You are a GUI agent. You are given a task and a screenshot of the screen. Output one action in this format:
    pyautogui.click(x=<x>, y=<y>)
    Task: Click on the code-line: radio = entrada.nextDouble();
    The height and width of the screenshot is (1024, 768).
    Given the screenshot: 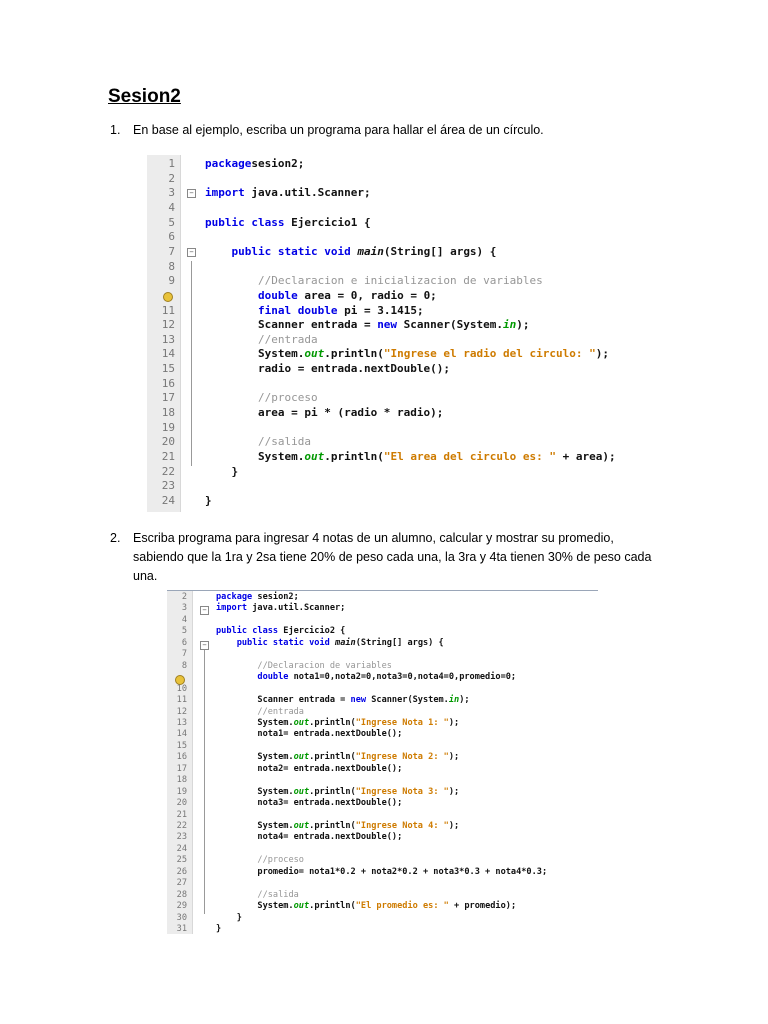 What is the action you would take?
    pyautogui.click(x=327, y=368)
    